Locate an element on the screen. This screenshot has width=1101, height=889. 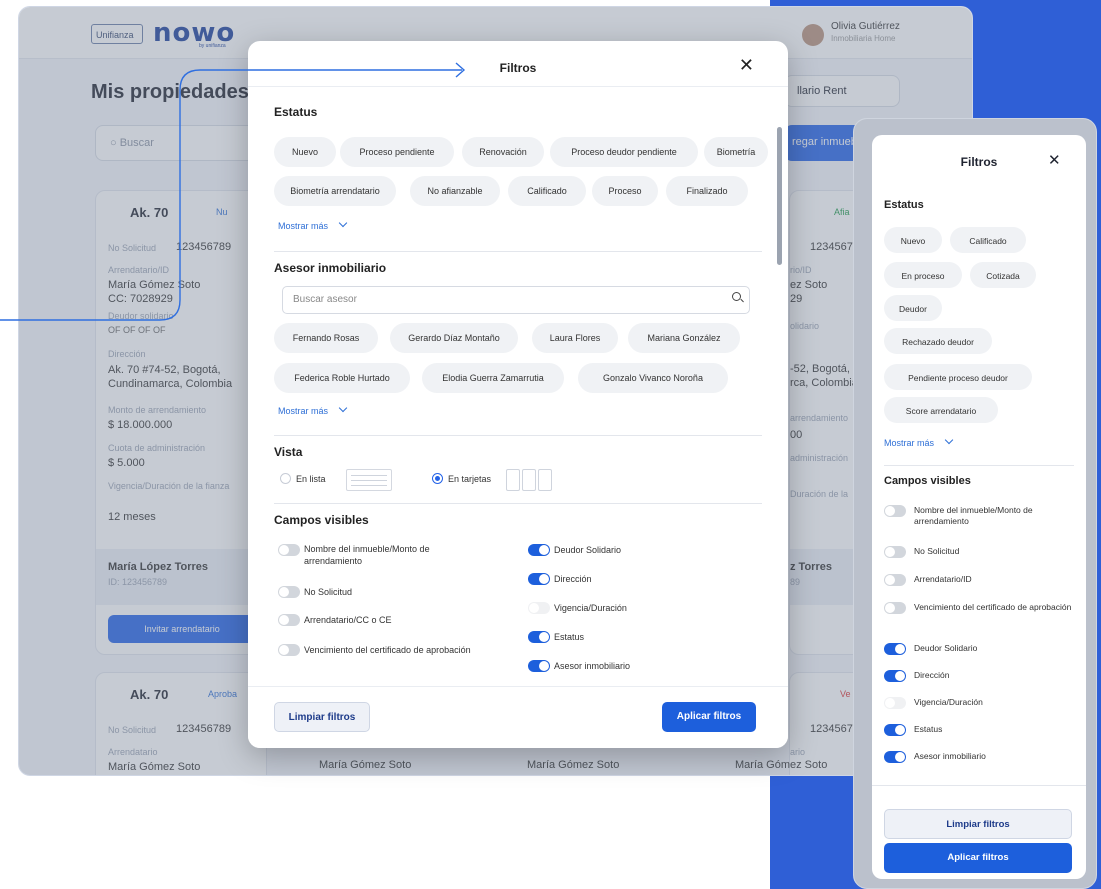
chip-estatus: Calificado is located at coordinates (988, 240).